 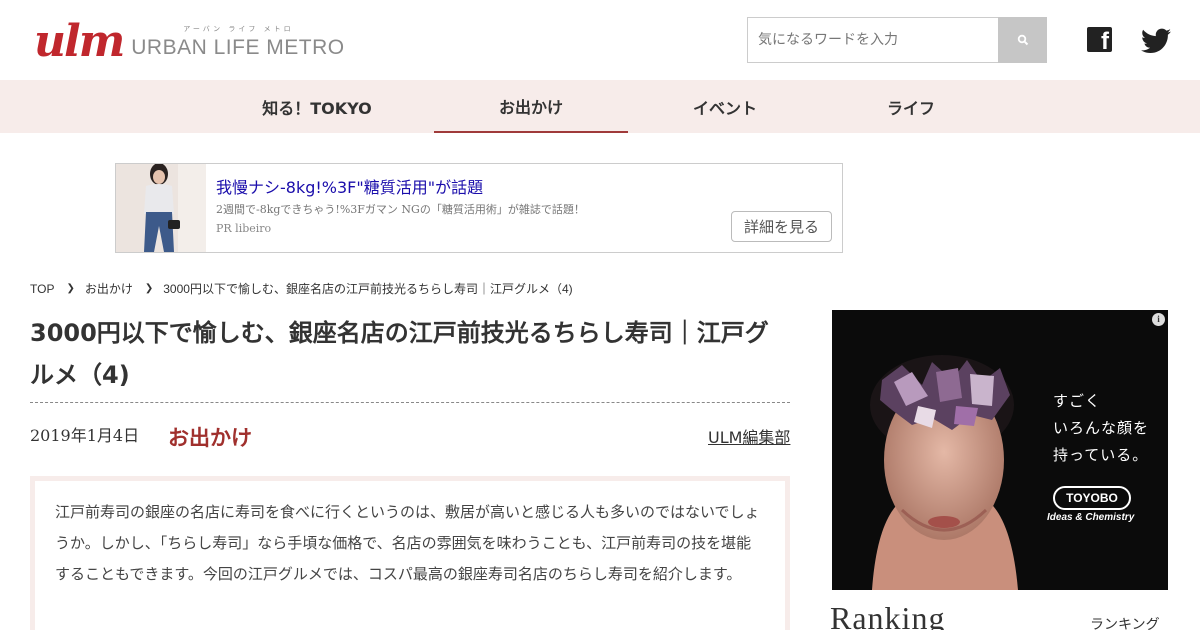 What do you see at coordinates (238, 47) in the screenshot?
I see `logo-name: URBAN LIFE METRO` at bounding box center [238, 47].